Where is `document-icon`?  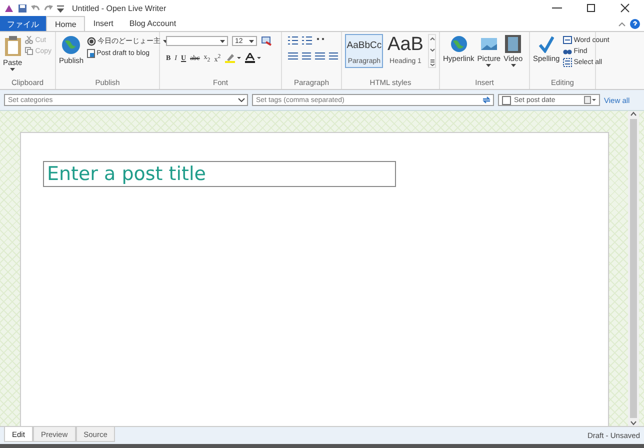
document-icon is located at coordinates (90, 53).